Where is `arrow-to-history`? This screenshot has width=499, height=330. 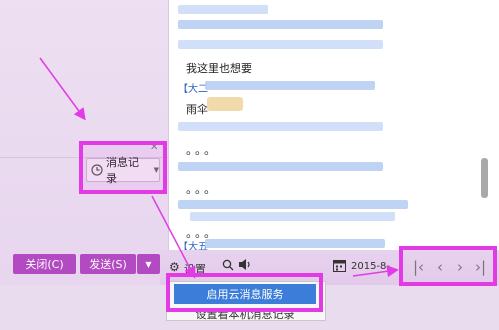
arrow-to-history is located at coordinates (62, 89).